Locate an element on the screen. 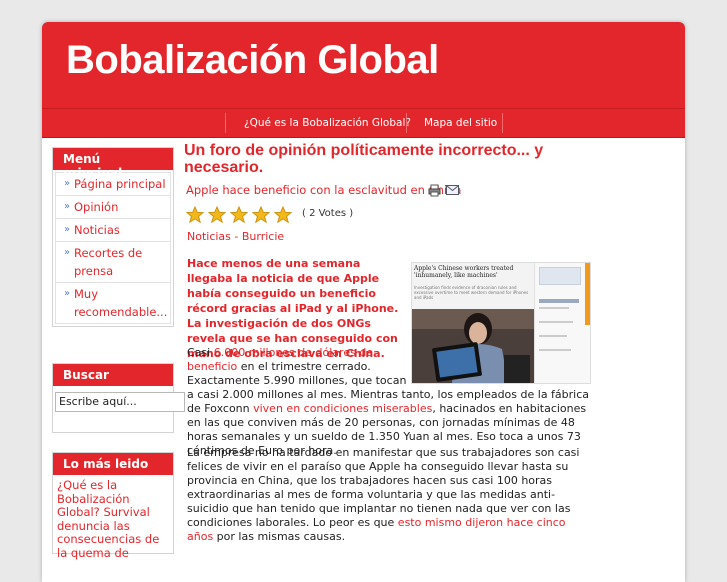 This screenshot has width=727, height=582. photo-sidebar-widget is located at coordinates (560, 276).